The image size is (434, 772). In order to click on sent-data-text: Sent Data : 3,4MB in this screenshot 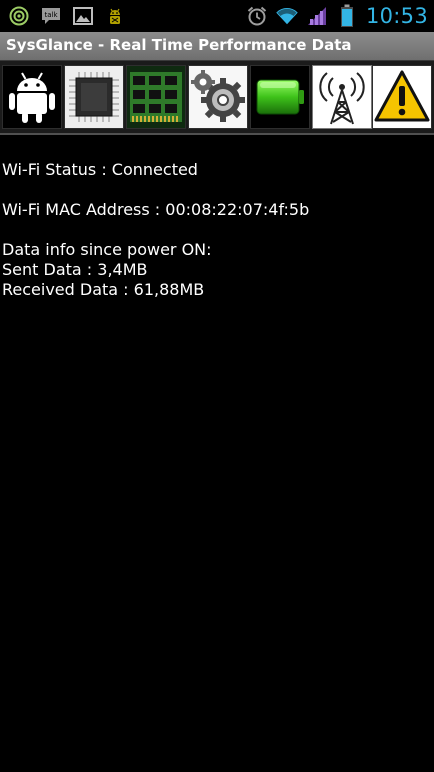, I will do `click(75, 269)`.